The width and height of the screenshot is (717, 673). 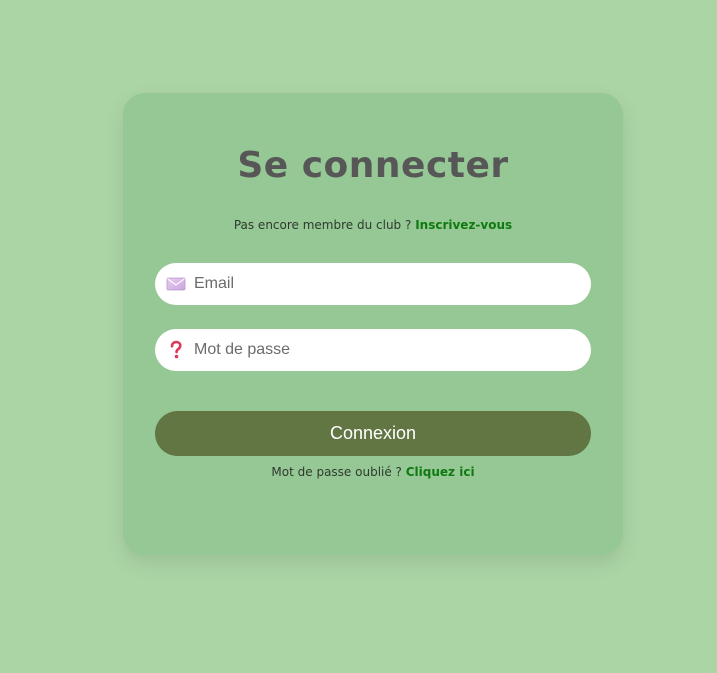 What do you see at coordinates (463, 225) in the screenshot?
I see `signup-link: Inscrivez-vous` at bounding box center [463, 225].